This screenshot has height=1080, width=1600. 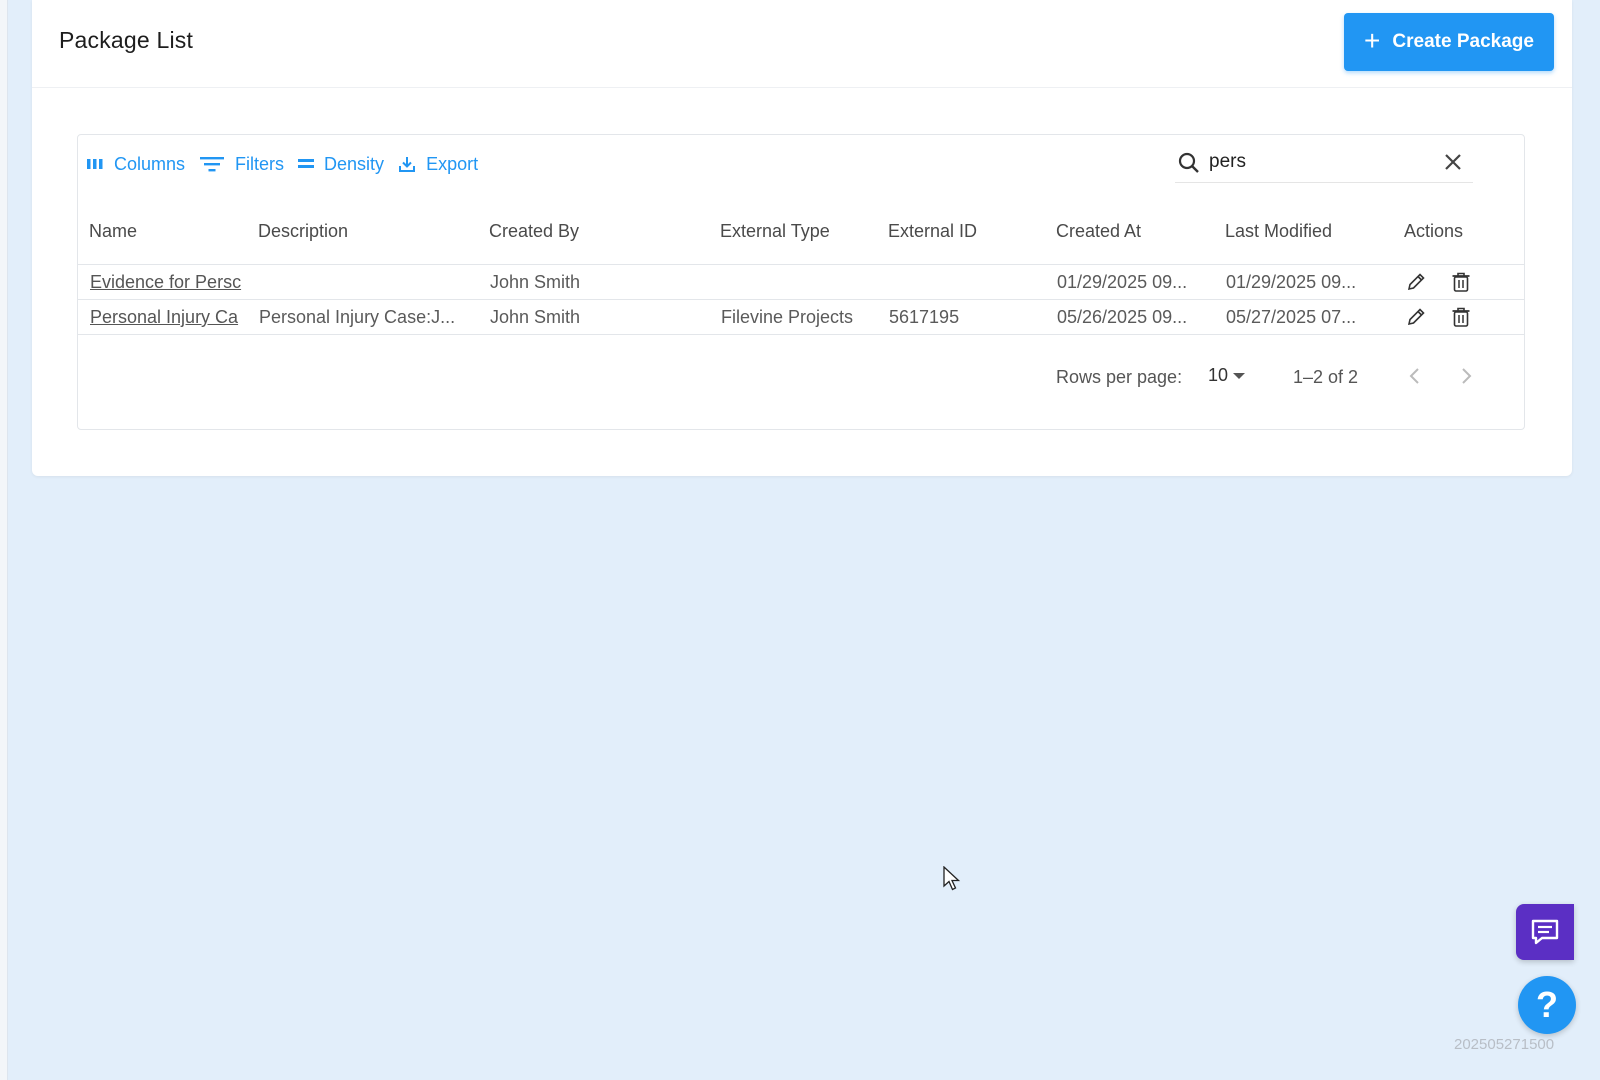 I want to click on export-button: Export, so click(x=438, y=164).